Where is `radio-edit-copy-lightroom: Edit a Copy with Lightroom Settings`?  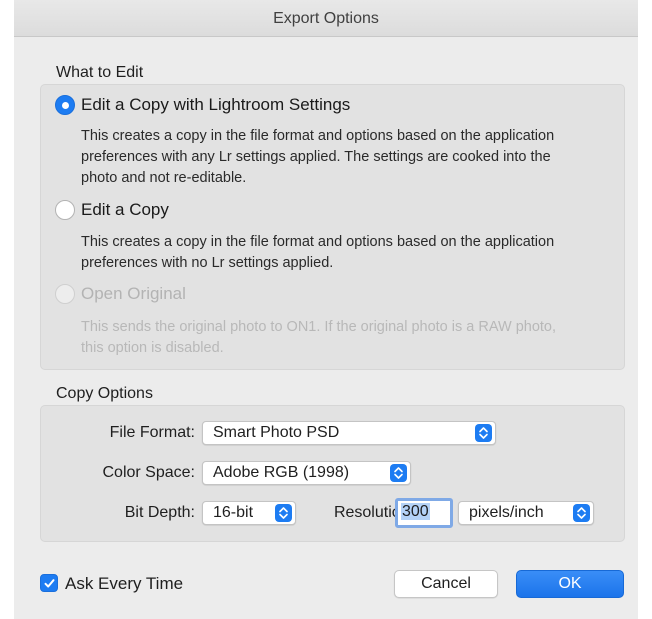 radio-edit-copy-lightroom: Edit a Copy with Lightroom Settings is located at coordinates (202, 105).